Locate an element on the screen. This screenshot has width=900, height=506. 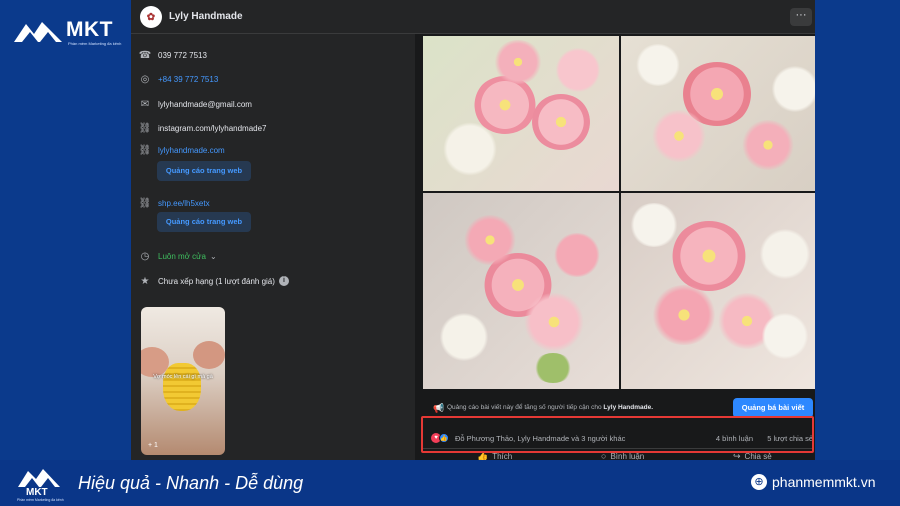
page-top-bar: ✿ Lyly Handmade ··· is located at coordinates (473, 17).